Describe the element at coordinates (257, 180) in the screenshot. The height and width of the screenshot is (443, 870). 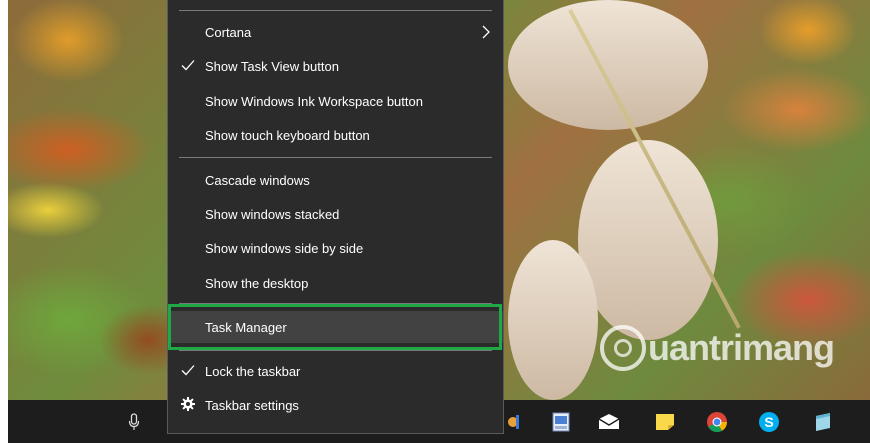
I see `menu-item-label: Cascade windows` at that location.